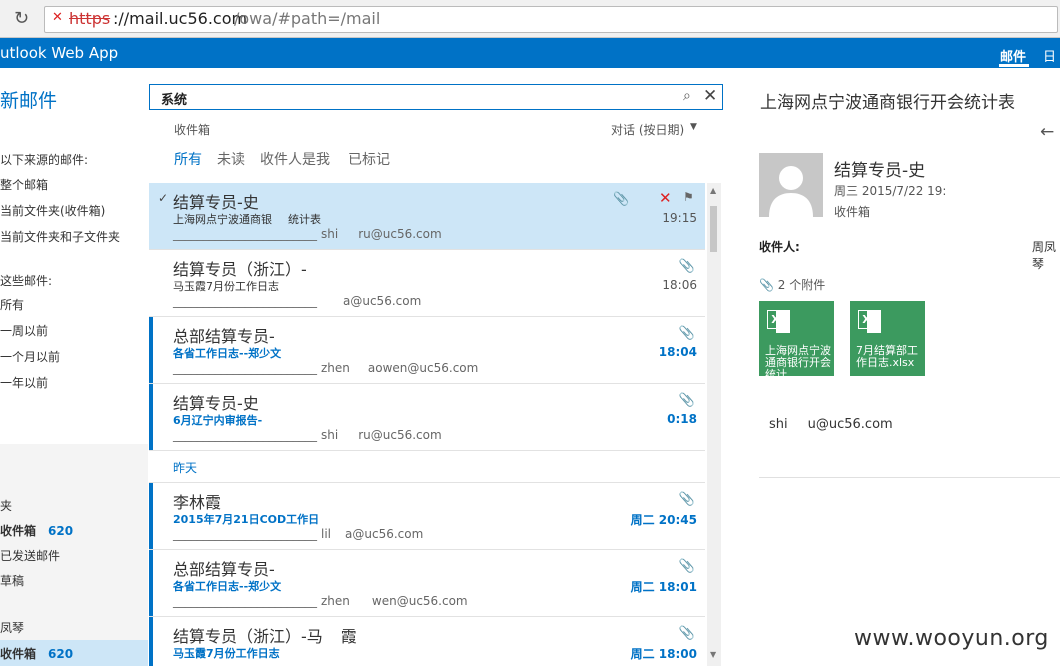 Image resolution: width=1060 pixels, height=666 pixels. Describe the element at coordinates (647, 129) in the screenshot. I see `sort-dropdown: 对话 (按日期)` at that location.